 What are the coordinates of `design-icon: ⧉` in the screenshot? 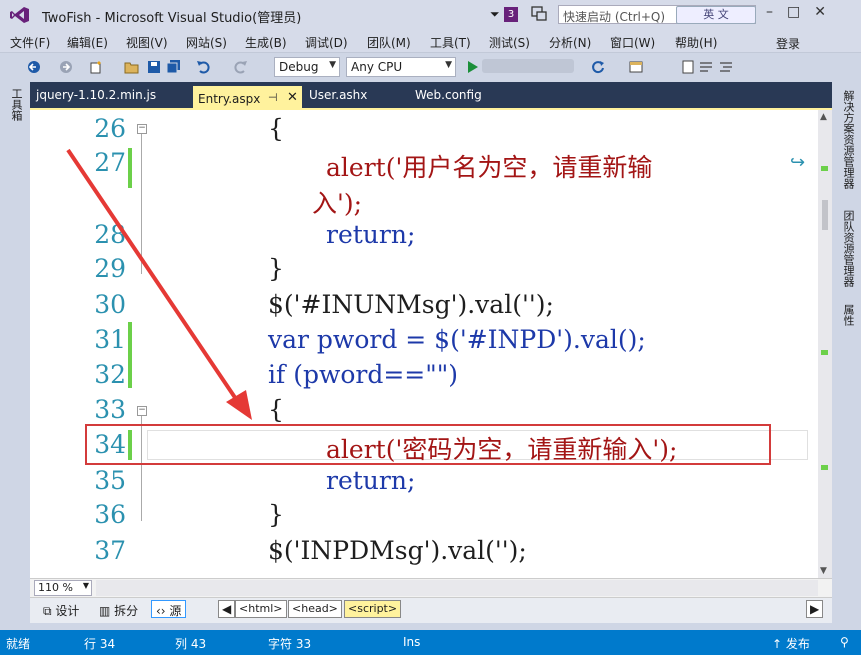 It's located at (49, 611).